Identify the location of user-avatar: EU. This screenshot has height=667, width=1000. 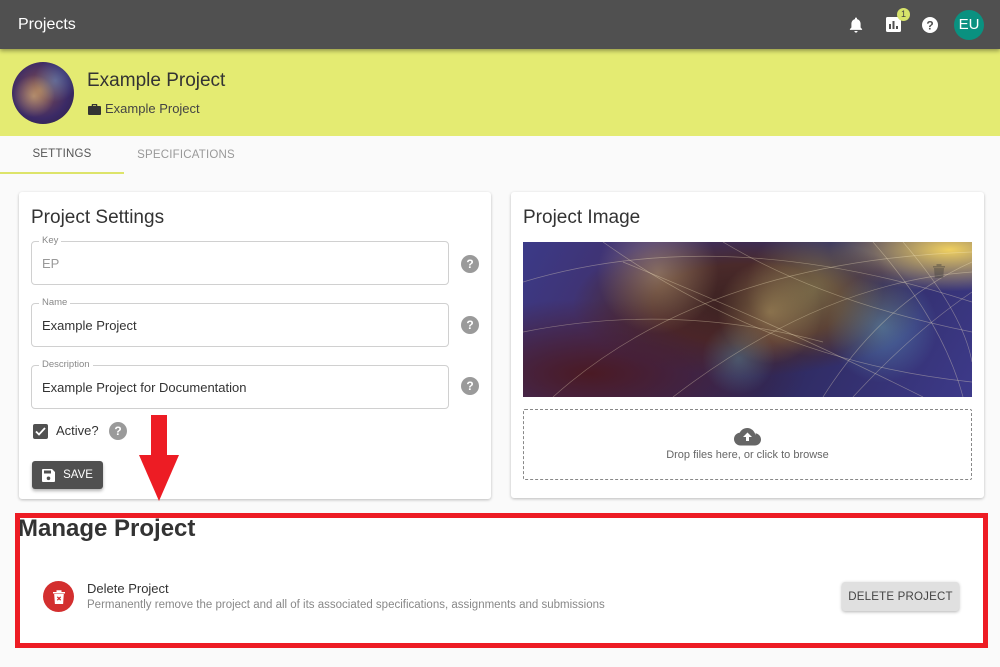
(969, 24).